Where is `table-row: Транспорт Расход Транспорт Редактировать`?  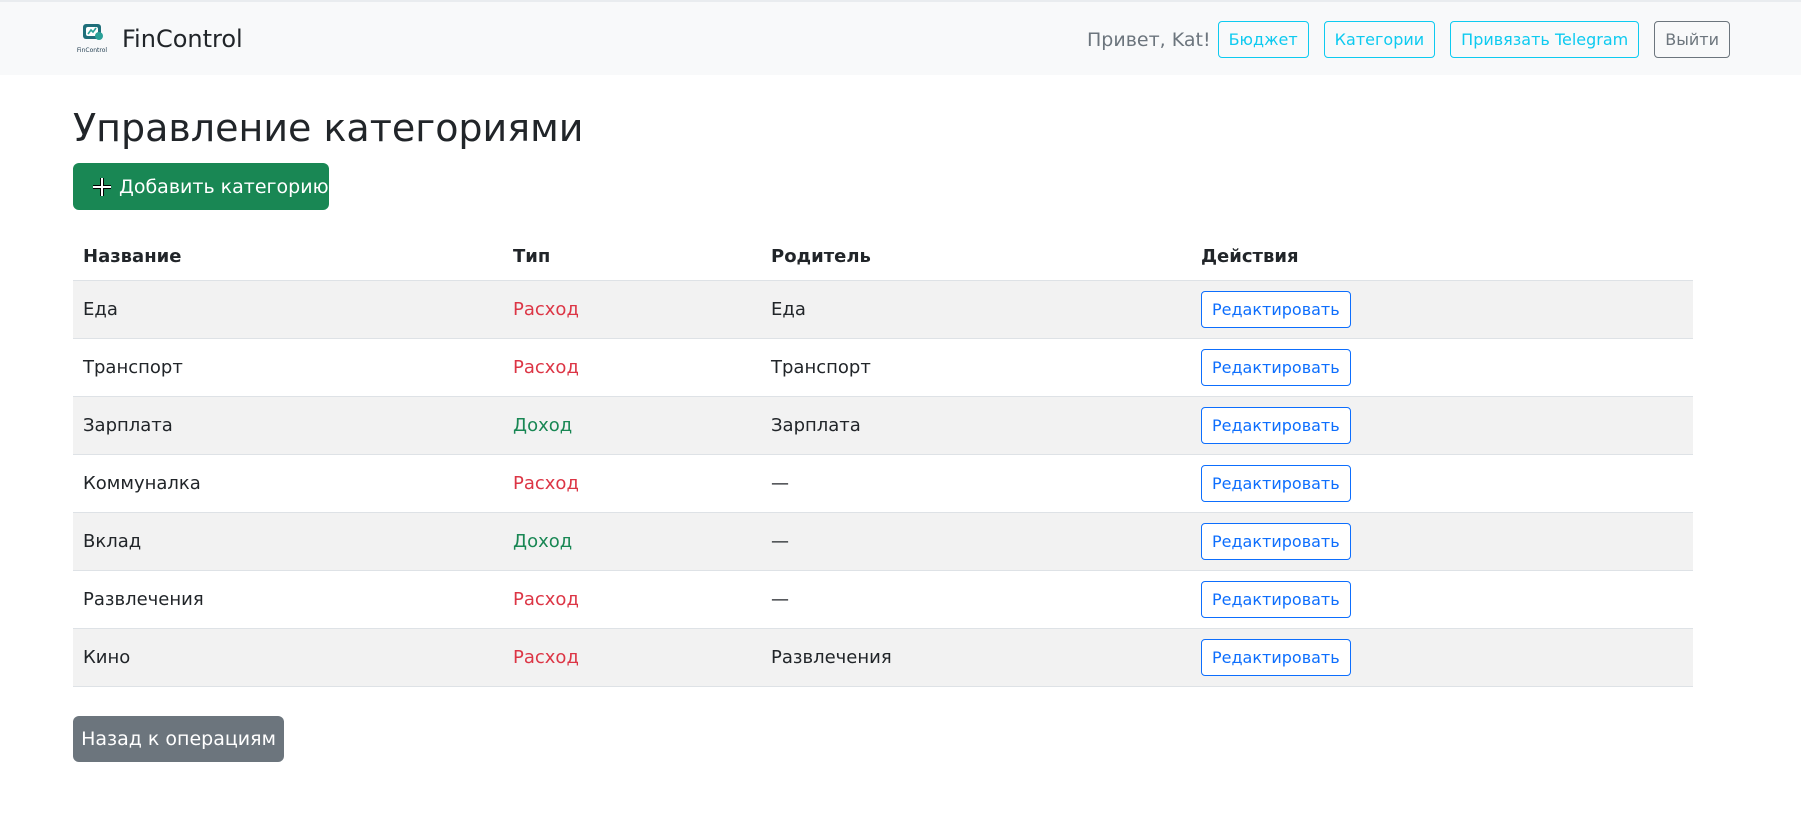 table-row: Транспорт Расход Транспорт Редактировать is located at coordinates (883, 367).